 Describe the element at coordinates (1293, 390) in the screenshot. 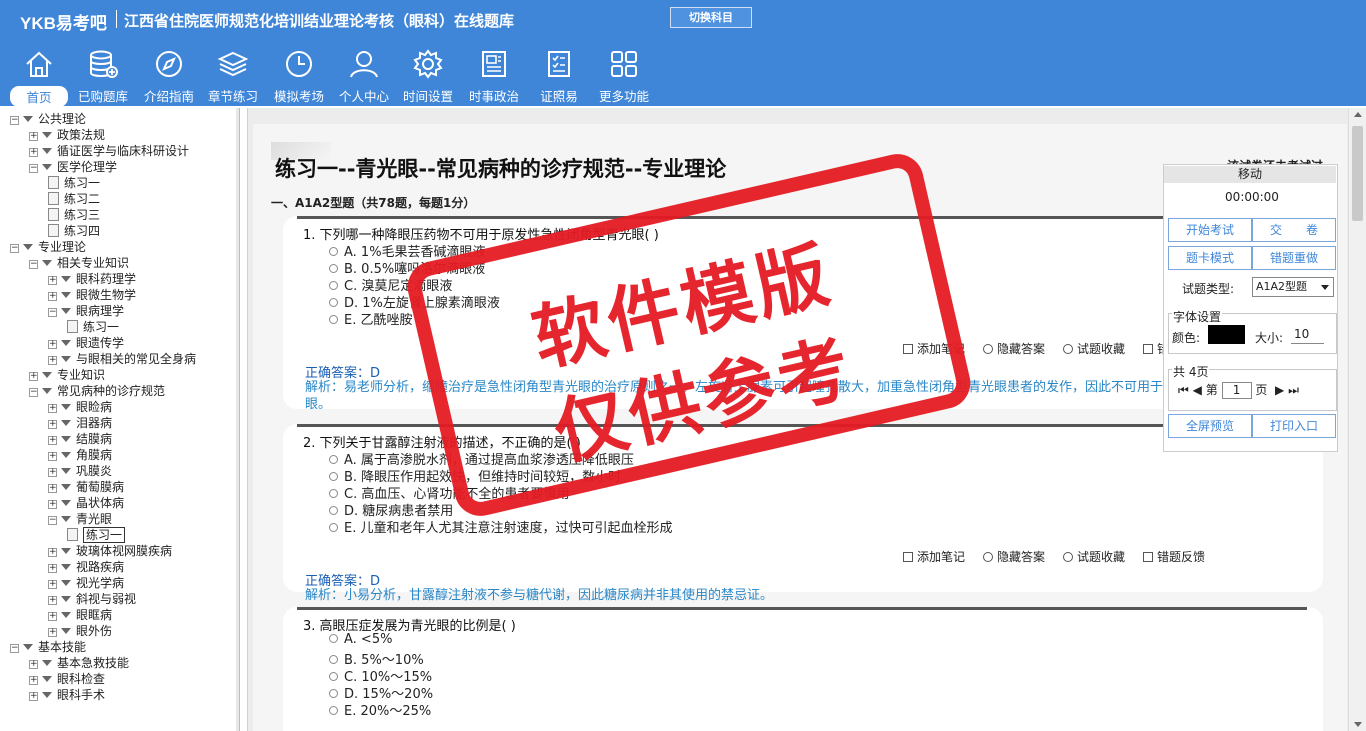

I see `last-page-icon: ⏭` at that location.